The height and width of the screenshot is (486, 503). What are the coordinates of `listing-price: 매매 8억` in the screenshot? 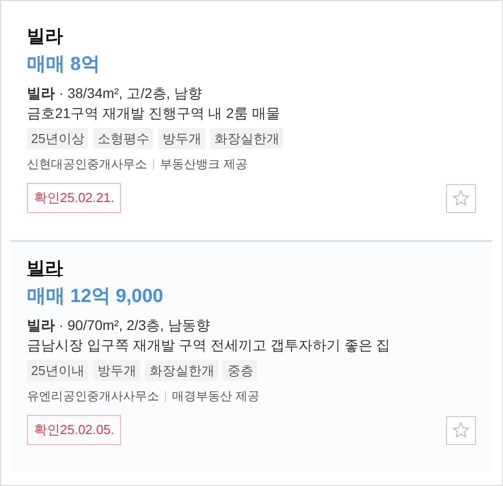 It's located at (64, 65).